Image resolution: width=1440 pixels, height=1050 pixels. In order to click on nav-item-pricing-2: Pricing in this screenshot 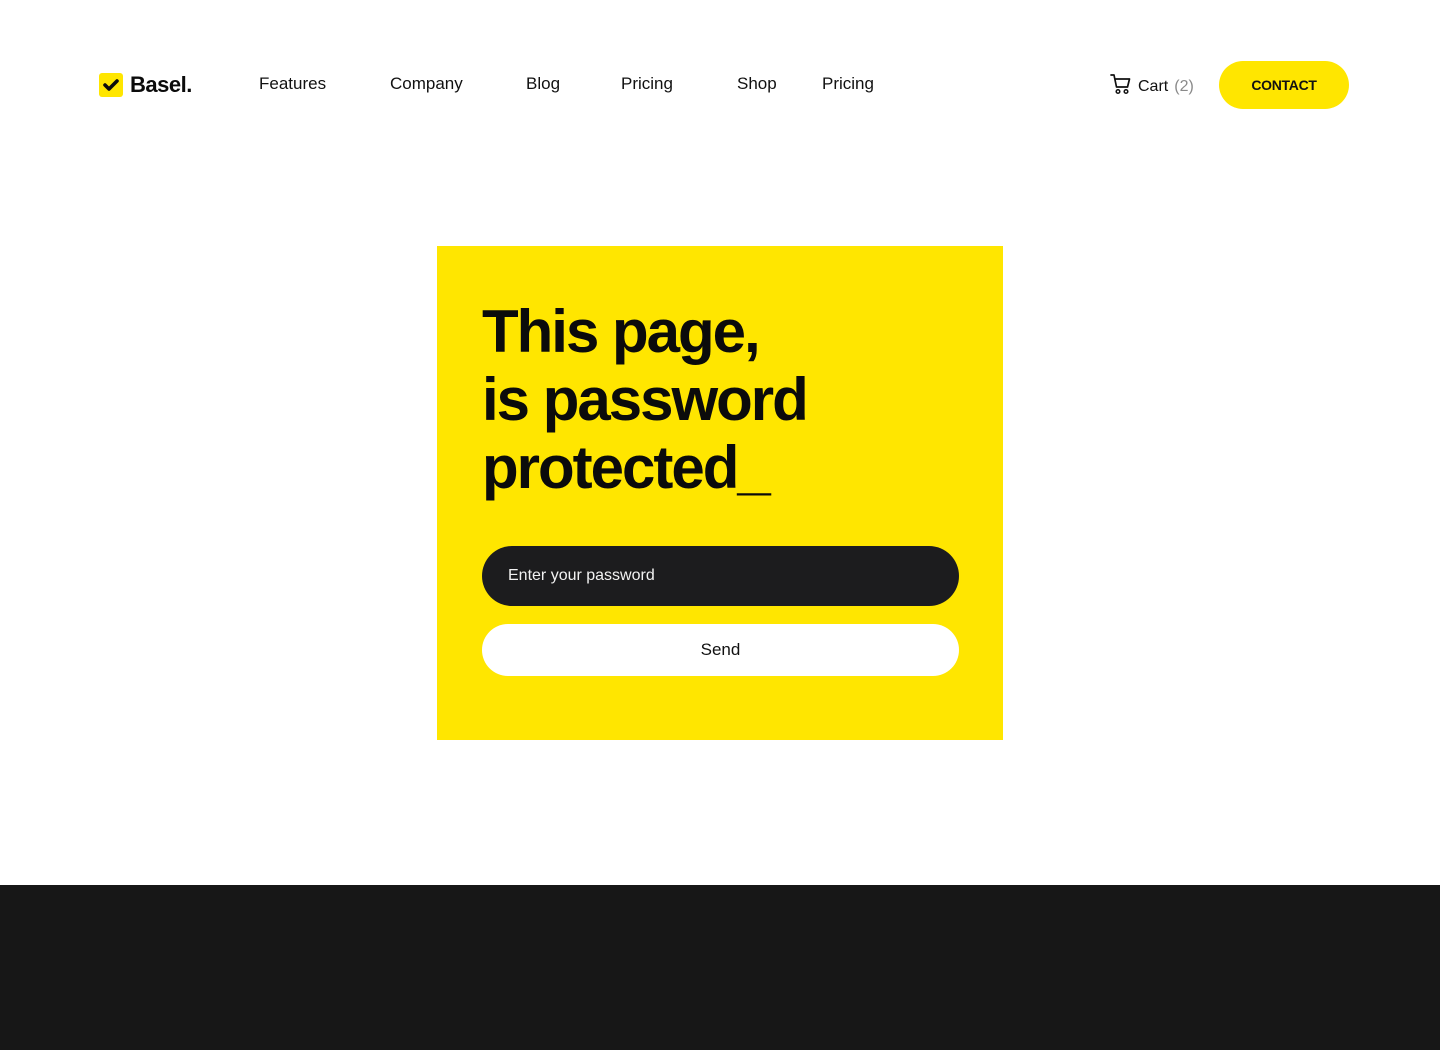, I will do `click(848, 84)`.